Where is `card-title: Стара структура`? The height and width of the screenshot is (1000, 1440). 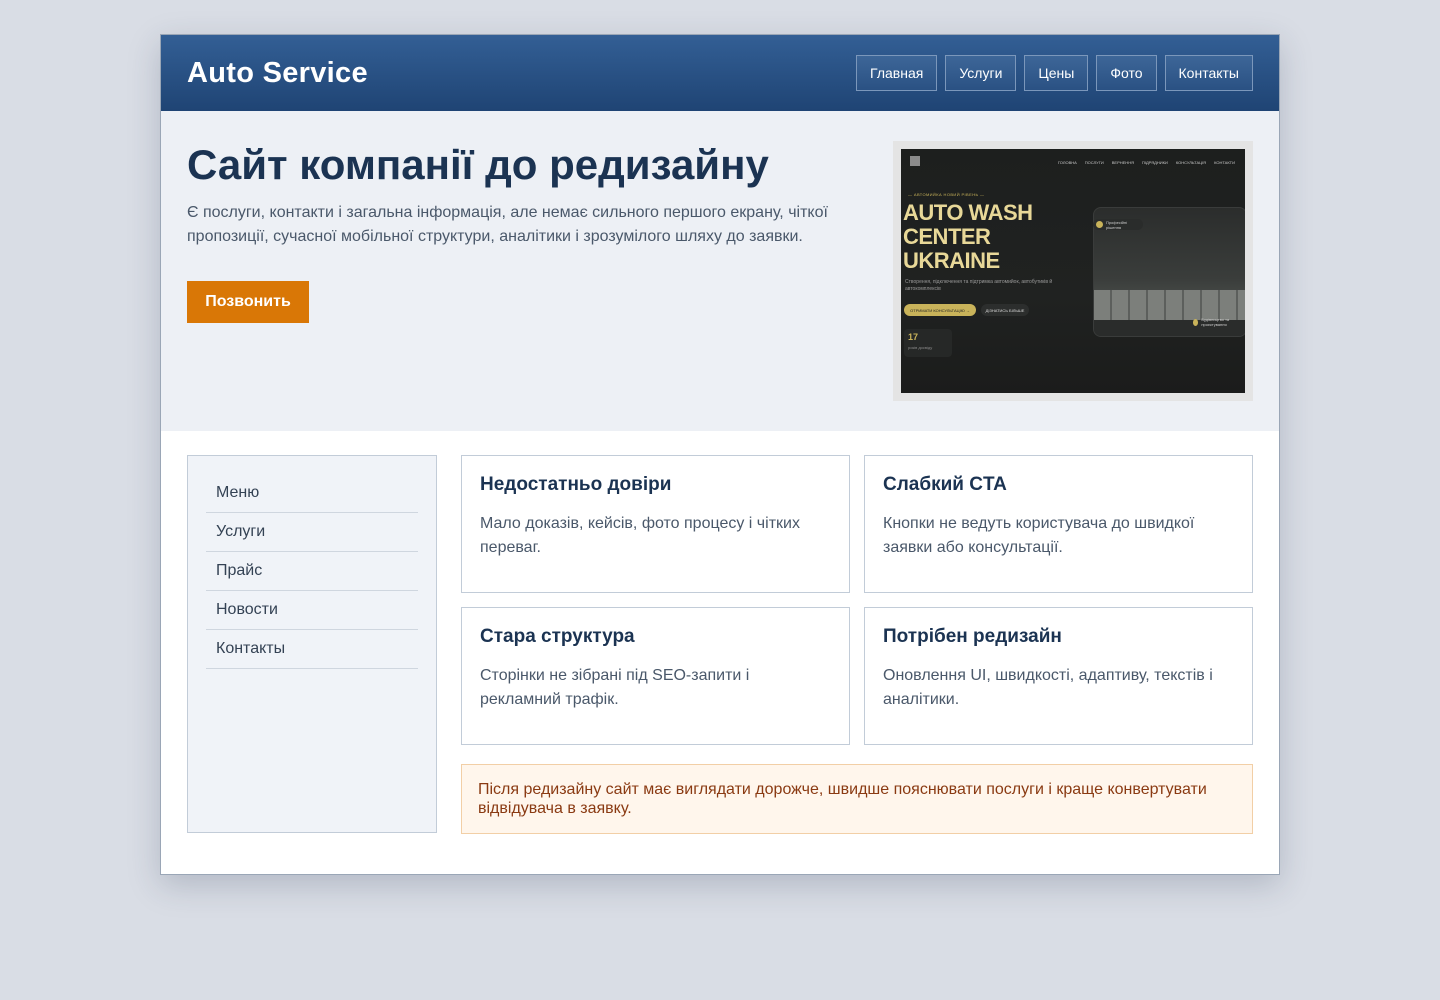 card-title: Стара структура is located at coordinates (557, 636).